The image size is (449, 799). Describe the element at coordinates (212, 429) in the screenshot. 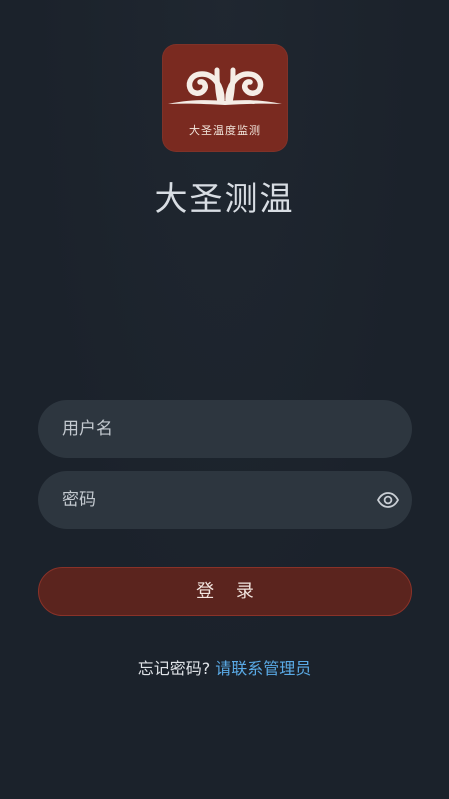

I see `username-input` at that location.